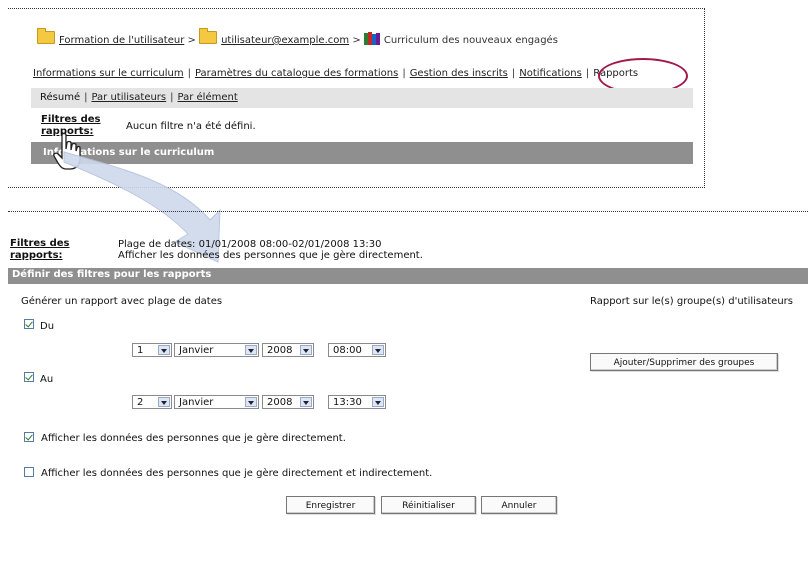 The width and height of the screenshot is (808, 578). Describe the element at coordinates (357, 402) in the screenshot. I see `to-time-select: 13:30` at that location.